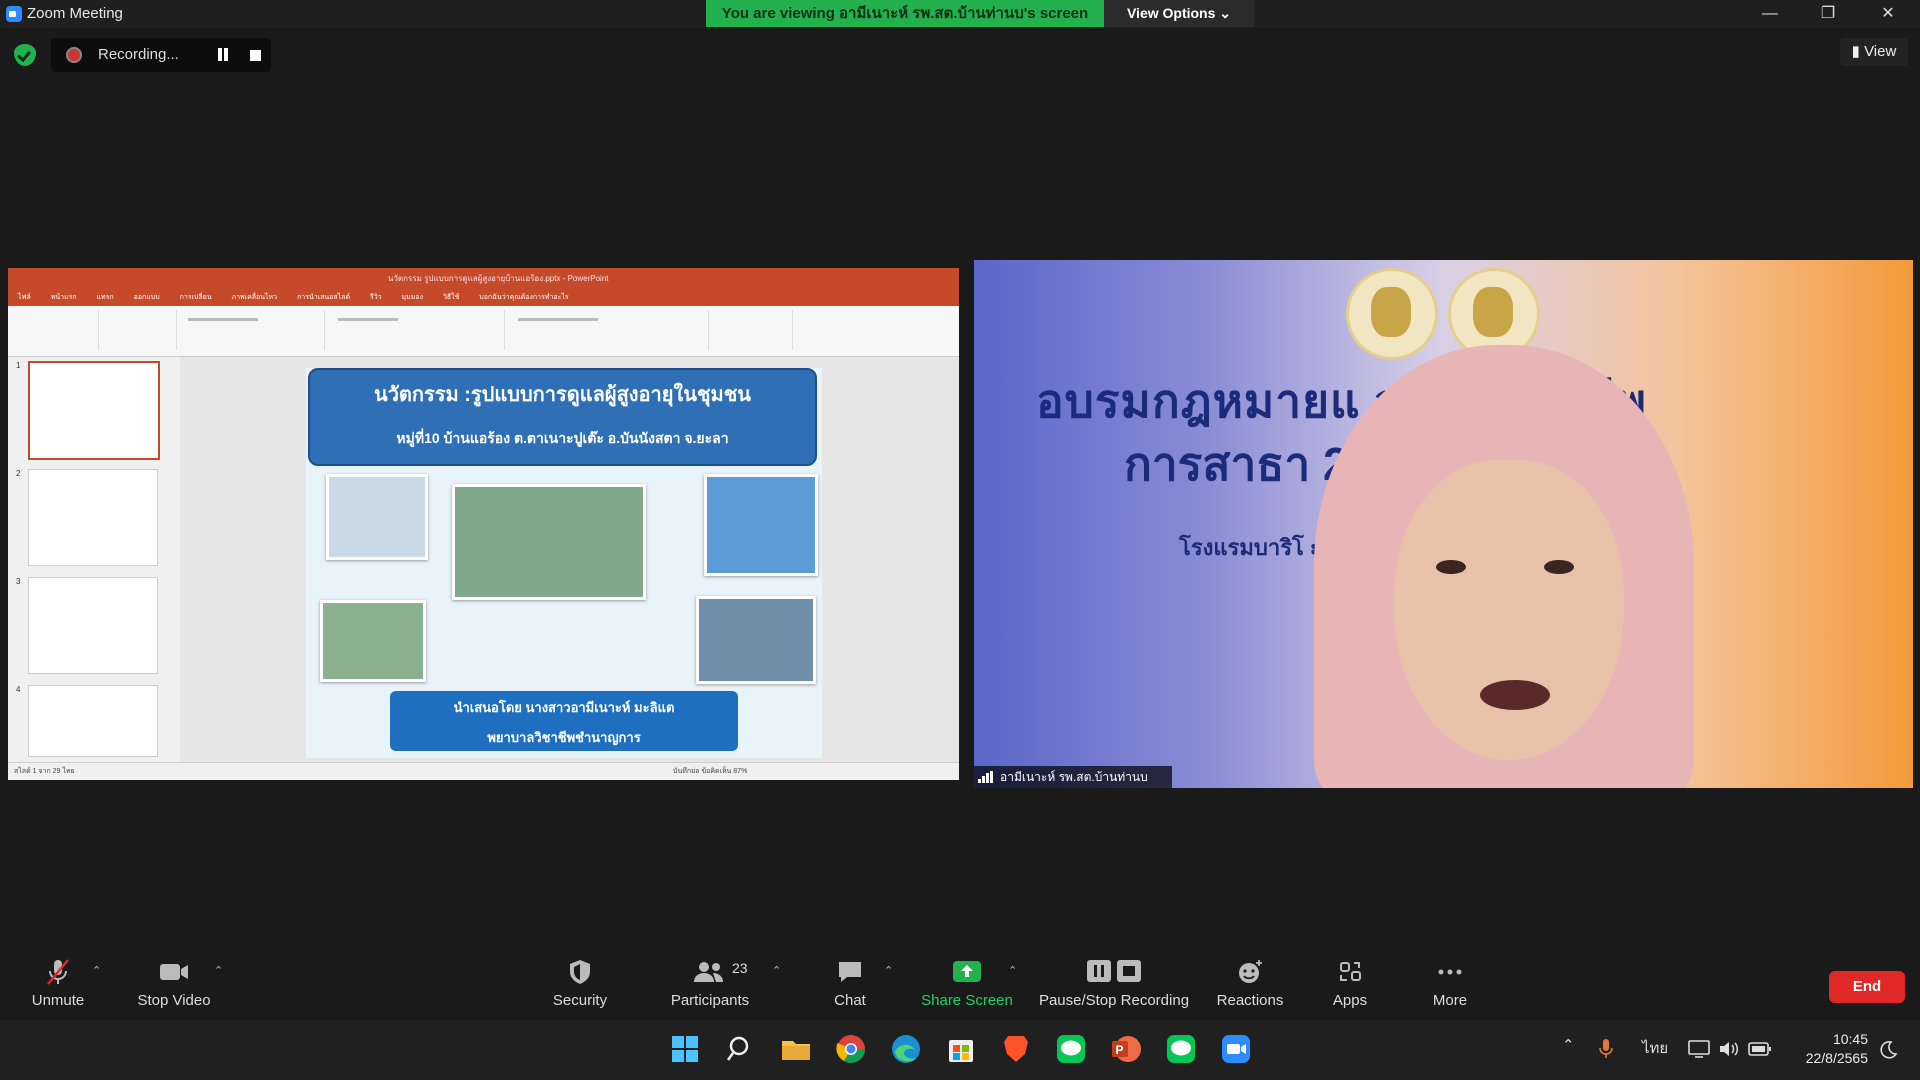 This screenshot has width=1920, height=1080. Describe the element at coordinates (967, 983) in the screenshot. I see `share-screen-button: Share Screen` at that location.